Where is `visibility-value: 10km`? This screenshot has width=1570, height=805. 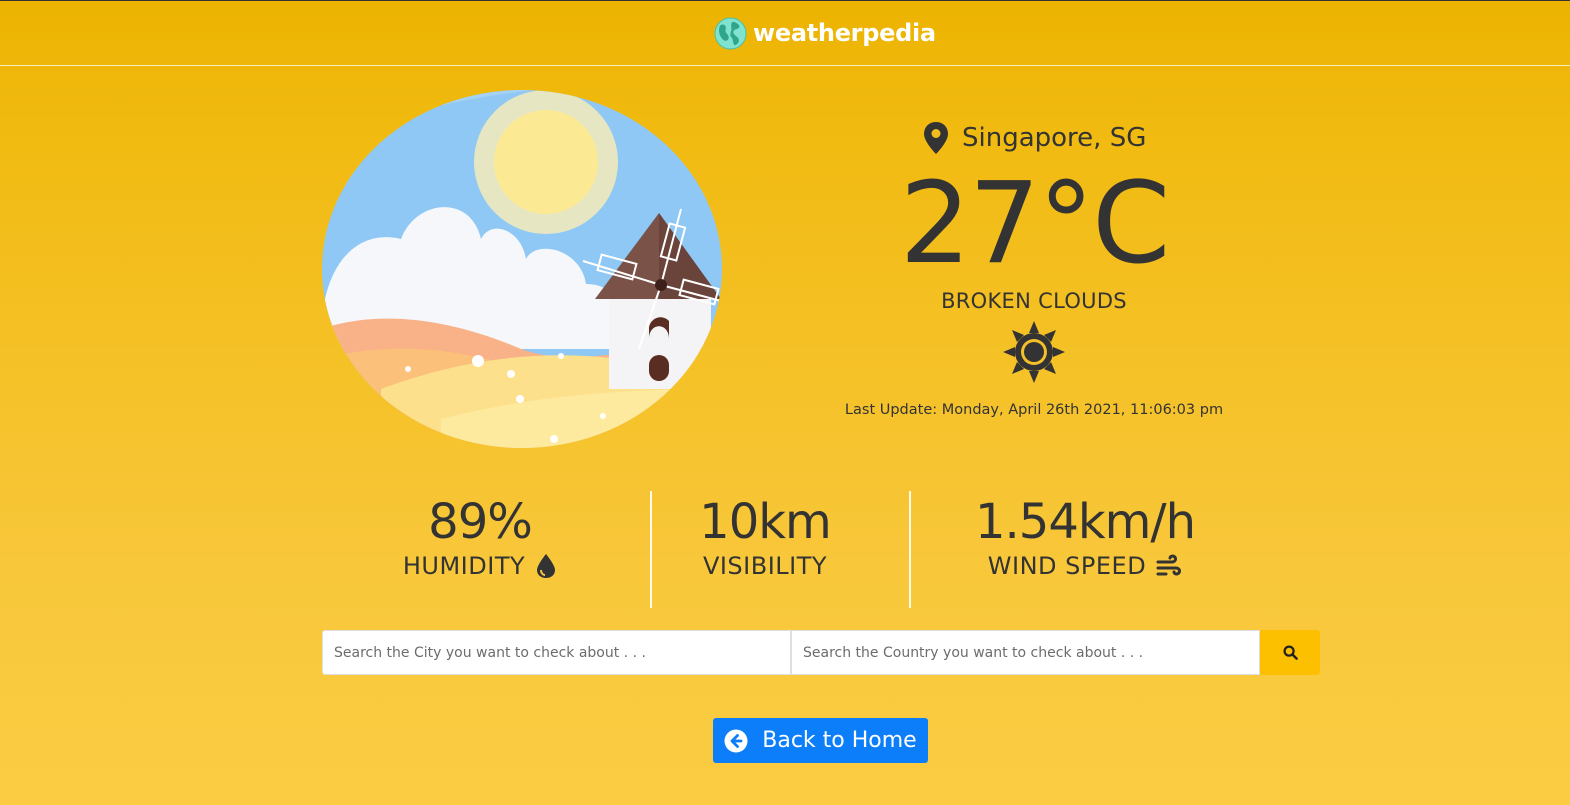
visibility-value: 10km is located at coordinates (765, 522).